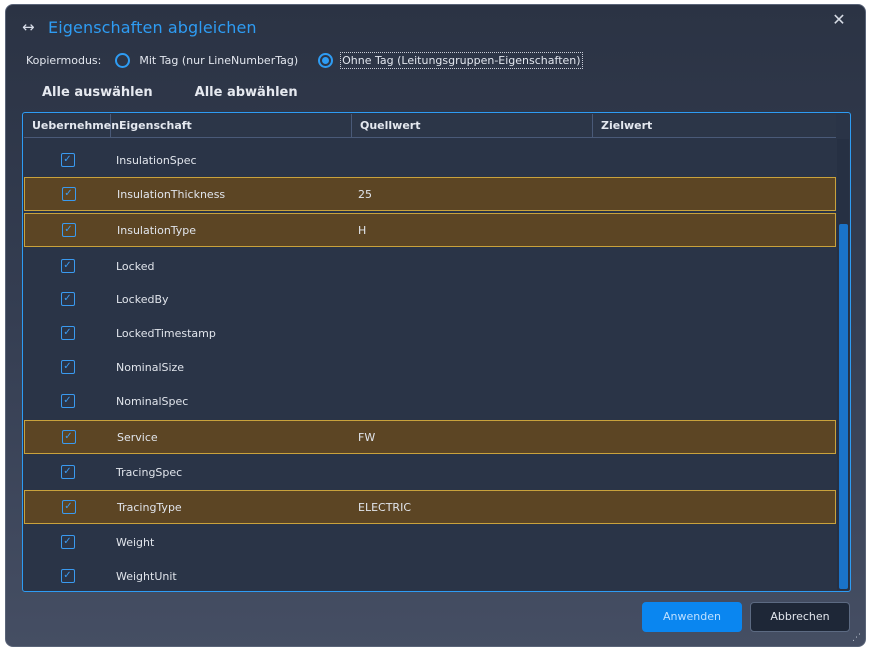 The image size is (869, 651). What do you see at coordinates (171, 194) in the screenshot?
I see `property-name-cell: InsulationThickness` at bounding box center [171, 194].